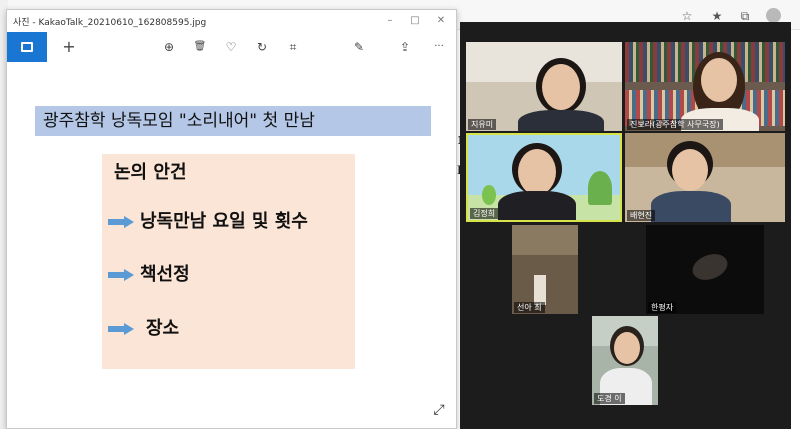  What do you see at coordinates (710, 267) in the screenshot?
I see `dim-shape` at bounding box center [710, 267].